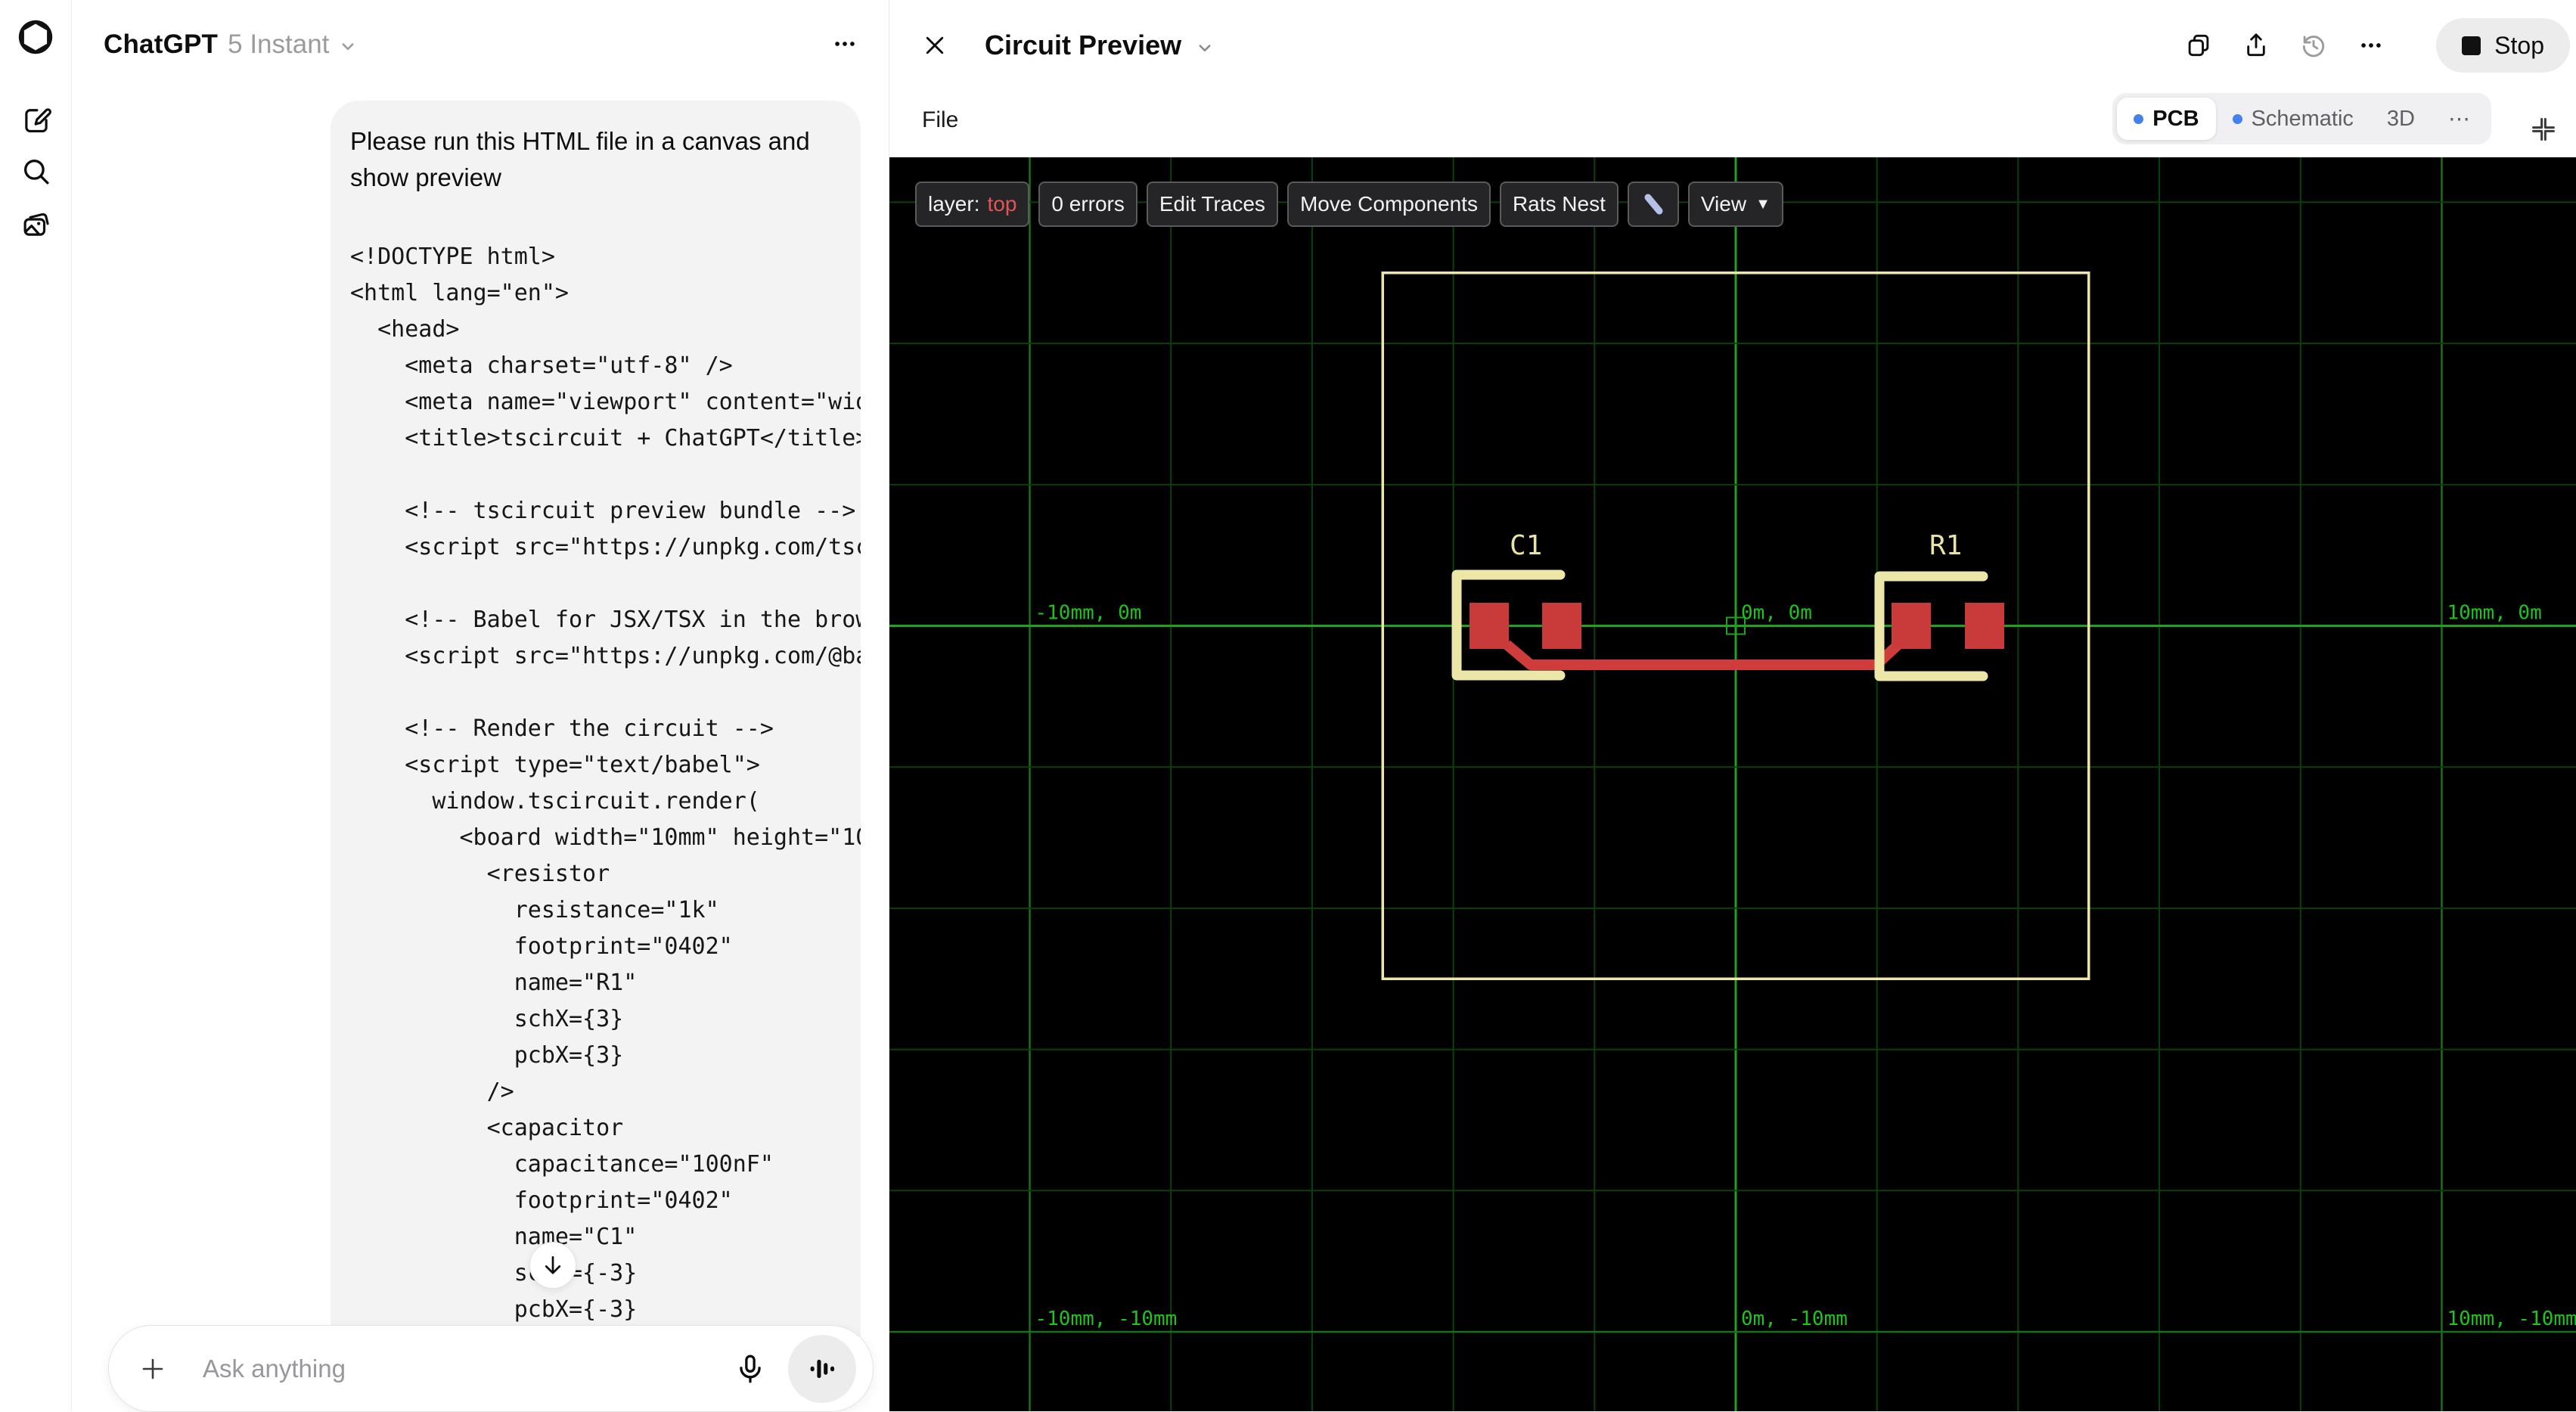  What do you see at coordinates (2471, 45) in the screenshot?
I see `stop-square-icon` at bounding box center [2471, 45].